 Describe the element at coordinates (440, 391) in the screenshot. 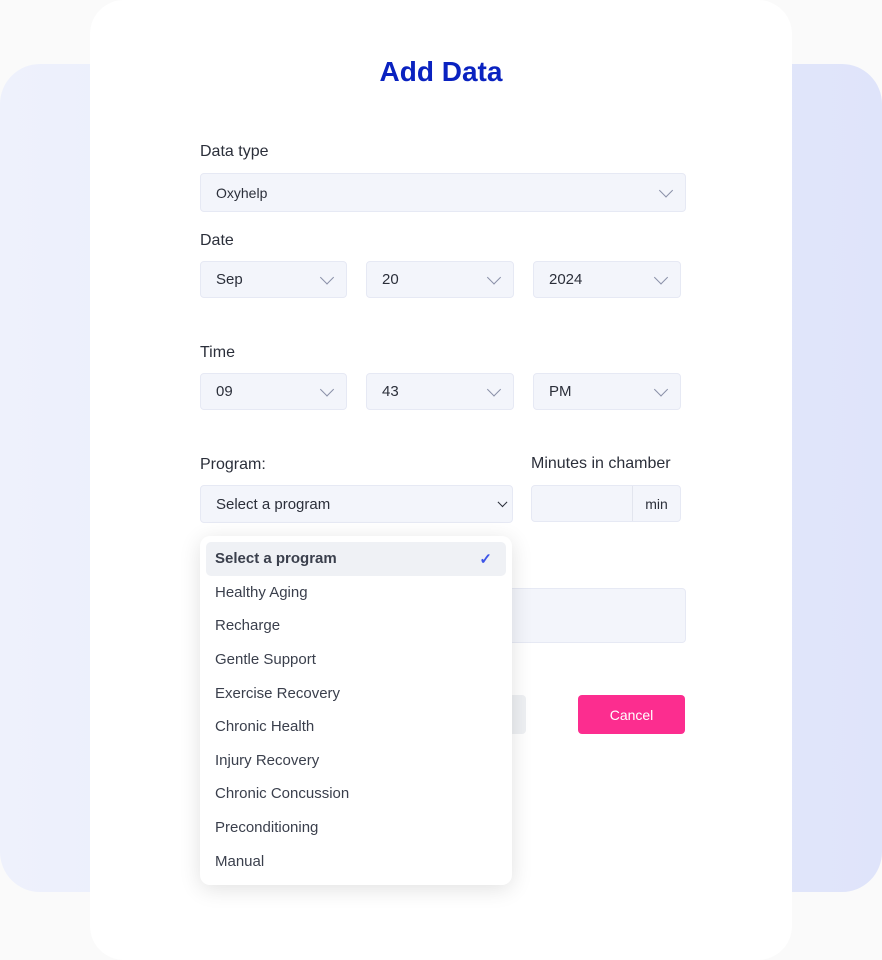

I see `minute-select: 43` at that location.